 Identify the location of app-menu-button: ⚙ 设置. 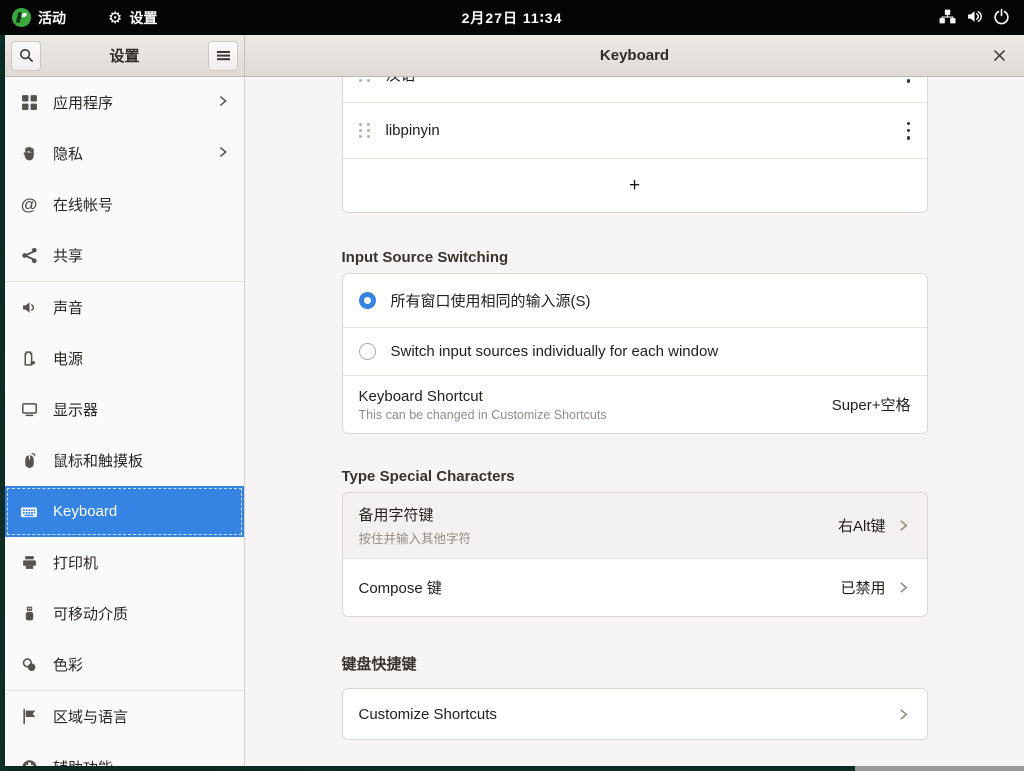
(132, 17).